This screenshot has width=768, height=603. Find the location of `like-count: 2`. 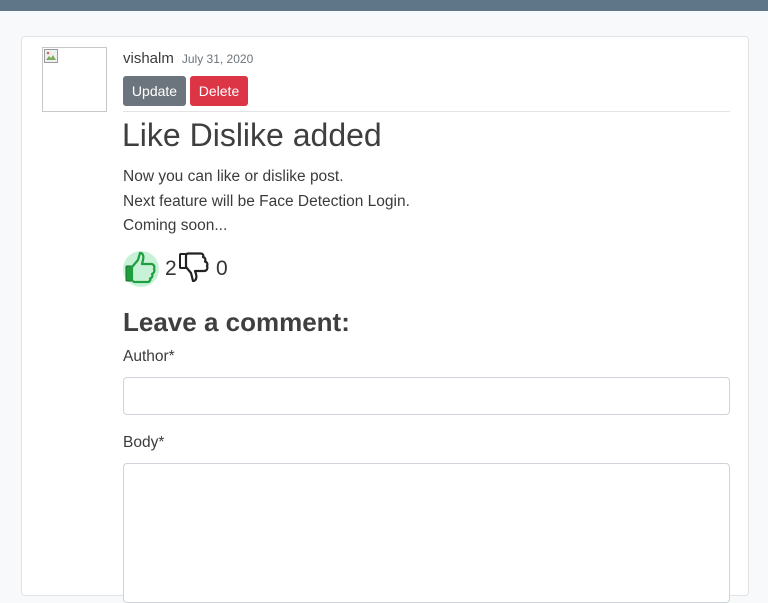

like-count: 2 is located at coordinates (171, 268).